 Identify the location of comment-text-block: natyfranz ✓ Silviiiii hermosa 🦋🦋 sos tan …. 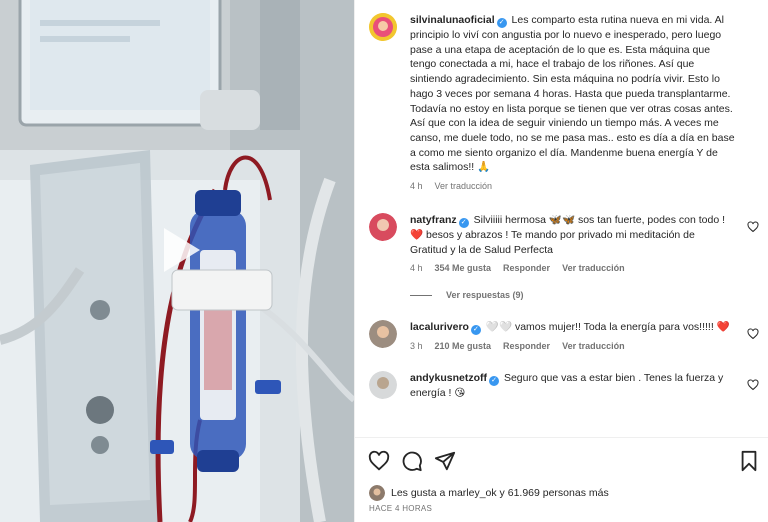
(572, 235).